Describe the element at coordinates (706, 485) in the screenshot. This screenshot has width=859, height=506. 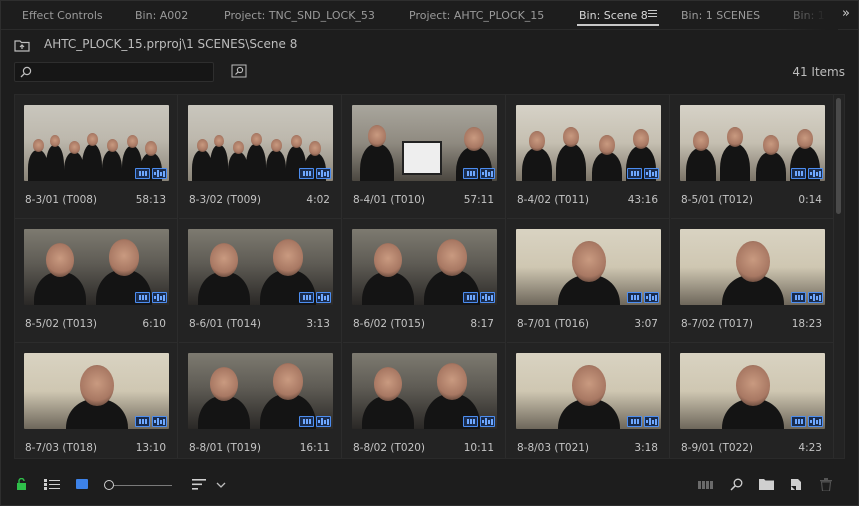
I see `automate-to-sequence-icon` at that location.